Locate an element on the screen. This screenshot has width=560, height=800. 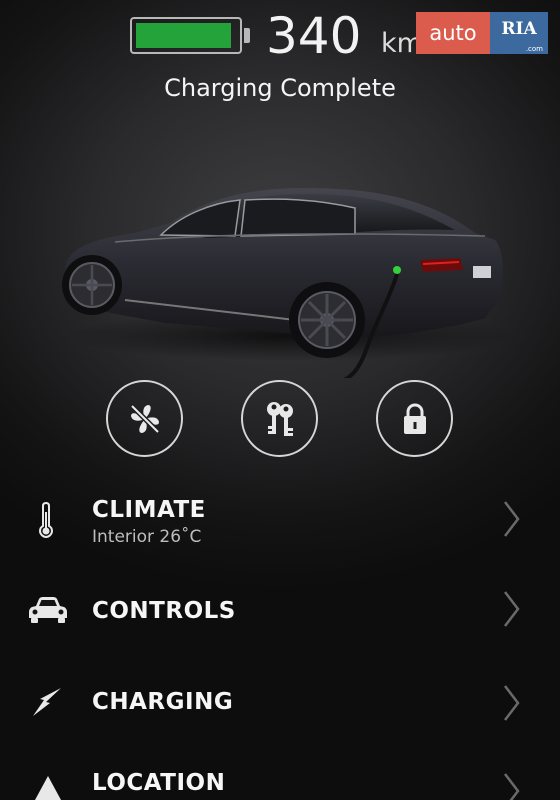
battery-indicator is located at coordinates (186, 35).